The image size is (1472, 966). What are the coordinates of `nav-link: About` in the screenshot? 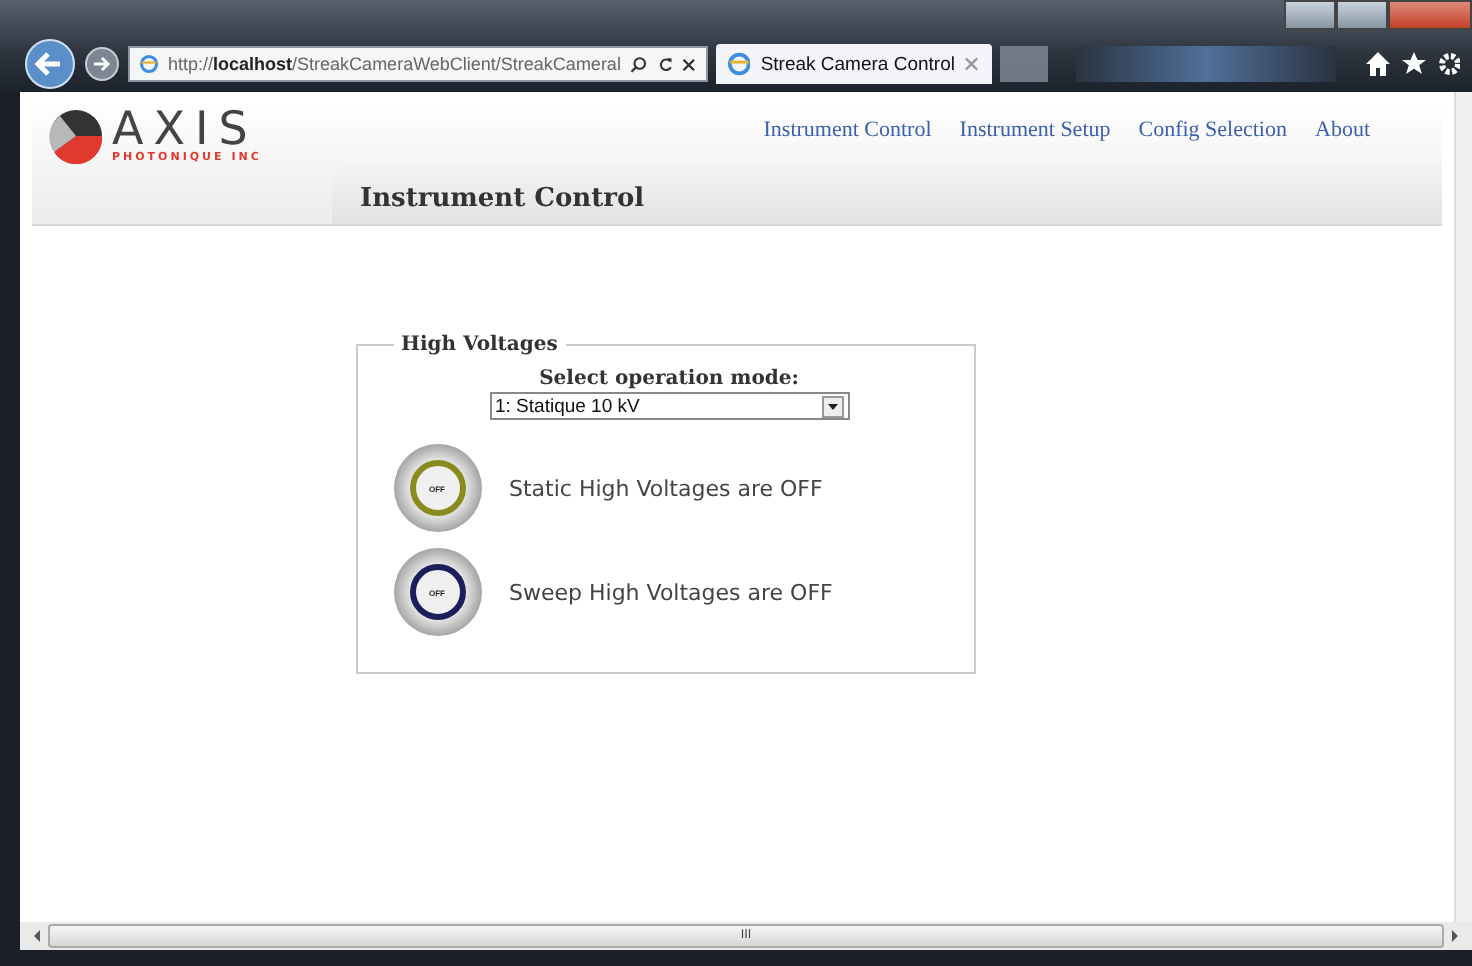 It's located at (1342, 130).